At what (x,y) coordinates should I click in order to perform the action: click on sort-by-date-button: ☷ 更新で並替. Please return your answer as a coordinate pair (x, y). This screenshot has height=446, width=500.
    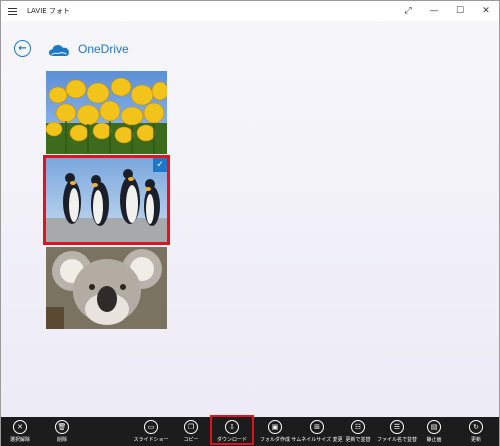
    Looking at the image, I should click on (358, 431).